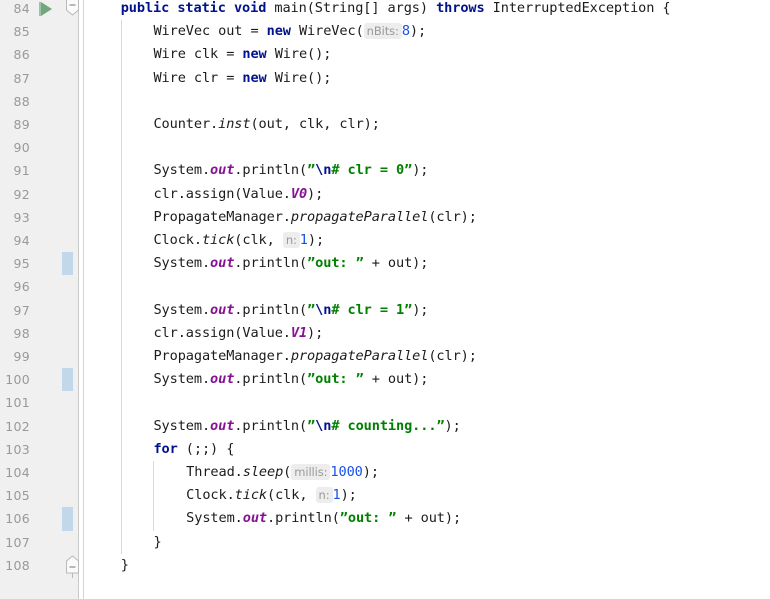 This screenshot has width=770, height=599. I want to click on line-number: 102, so click(17, 426).